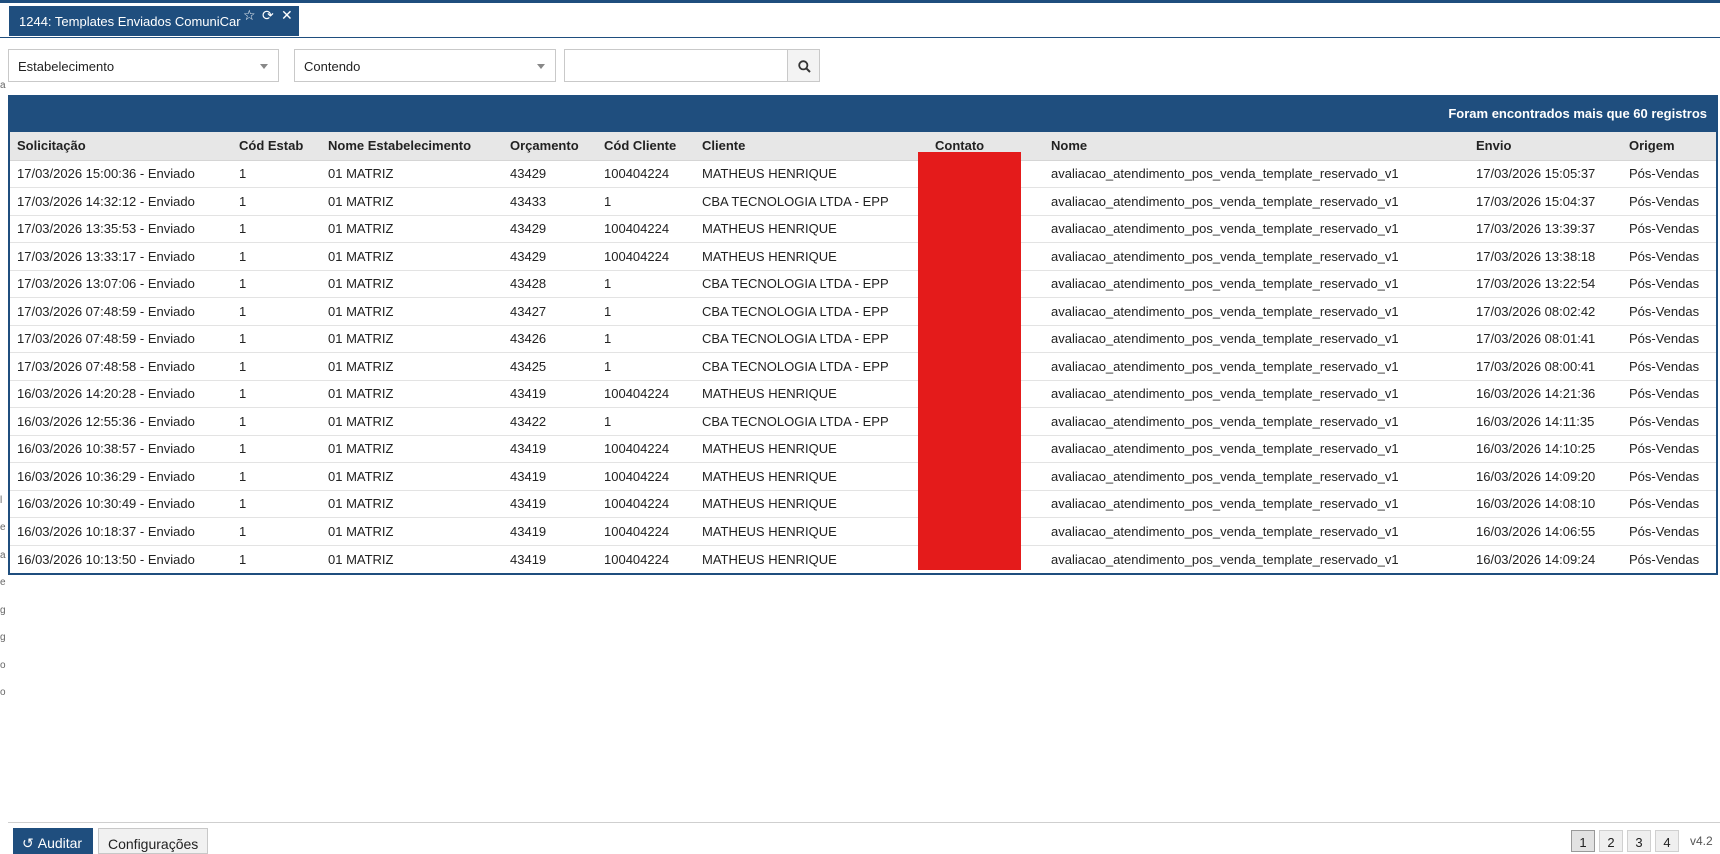 The image size is (1720, 854). What do you see at coordinates (154, 21) in the screenshot?
I see `tab-templates-enviados: 1244: Templates Enviados ComuniCar ☆ ⟳ ✕` at bounding box center [154, 21].